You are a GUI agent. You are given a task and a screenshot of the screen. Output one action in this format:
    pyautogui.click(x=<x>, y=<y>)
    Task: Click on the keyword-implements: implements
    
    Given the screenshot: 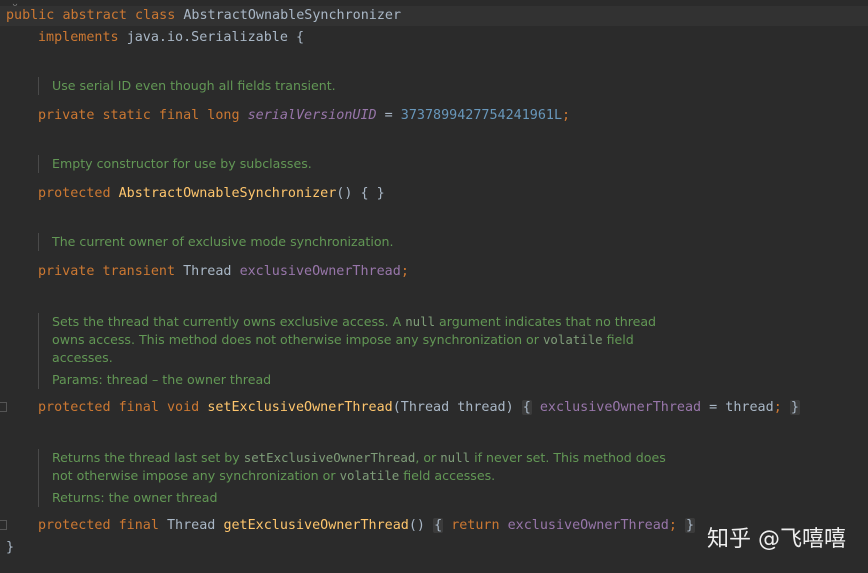 What is the action you would take?
    pyautogui.click(x=78, y=37)
    